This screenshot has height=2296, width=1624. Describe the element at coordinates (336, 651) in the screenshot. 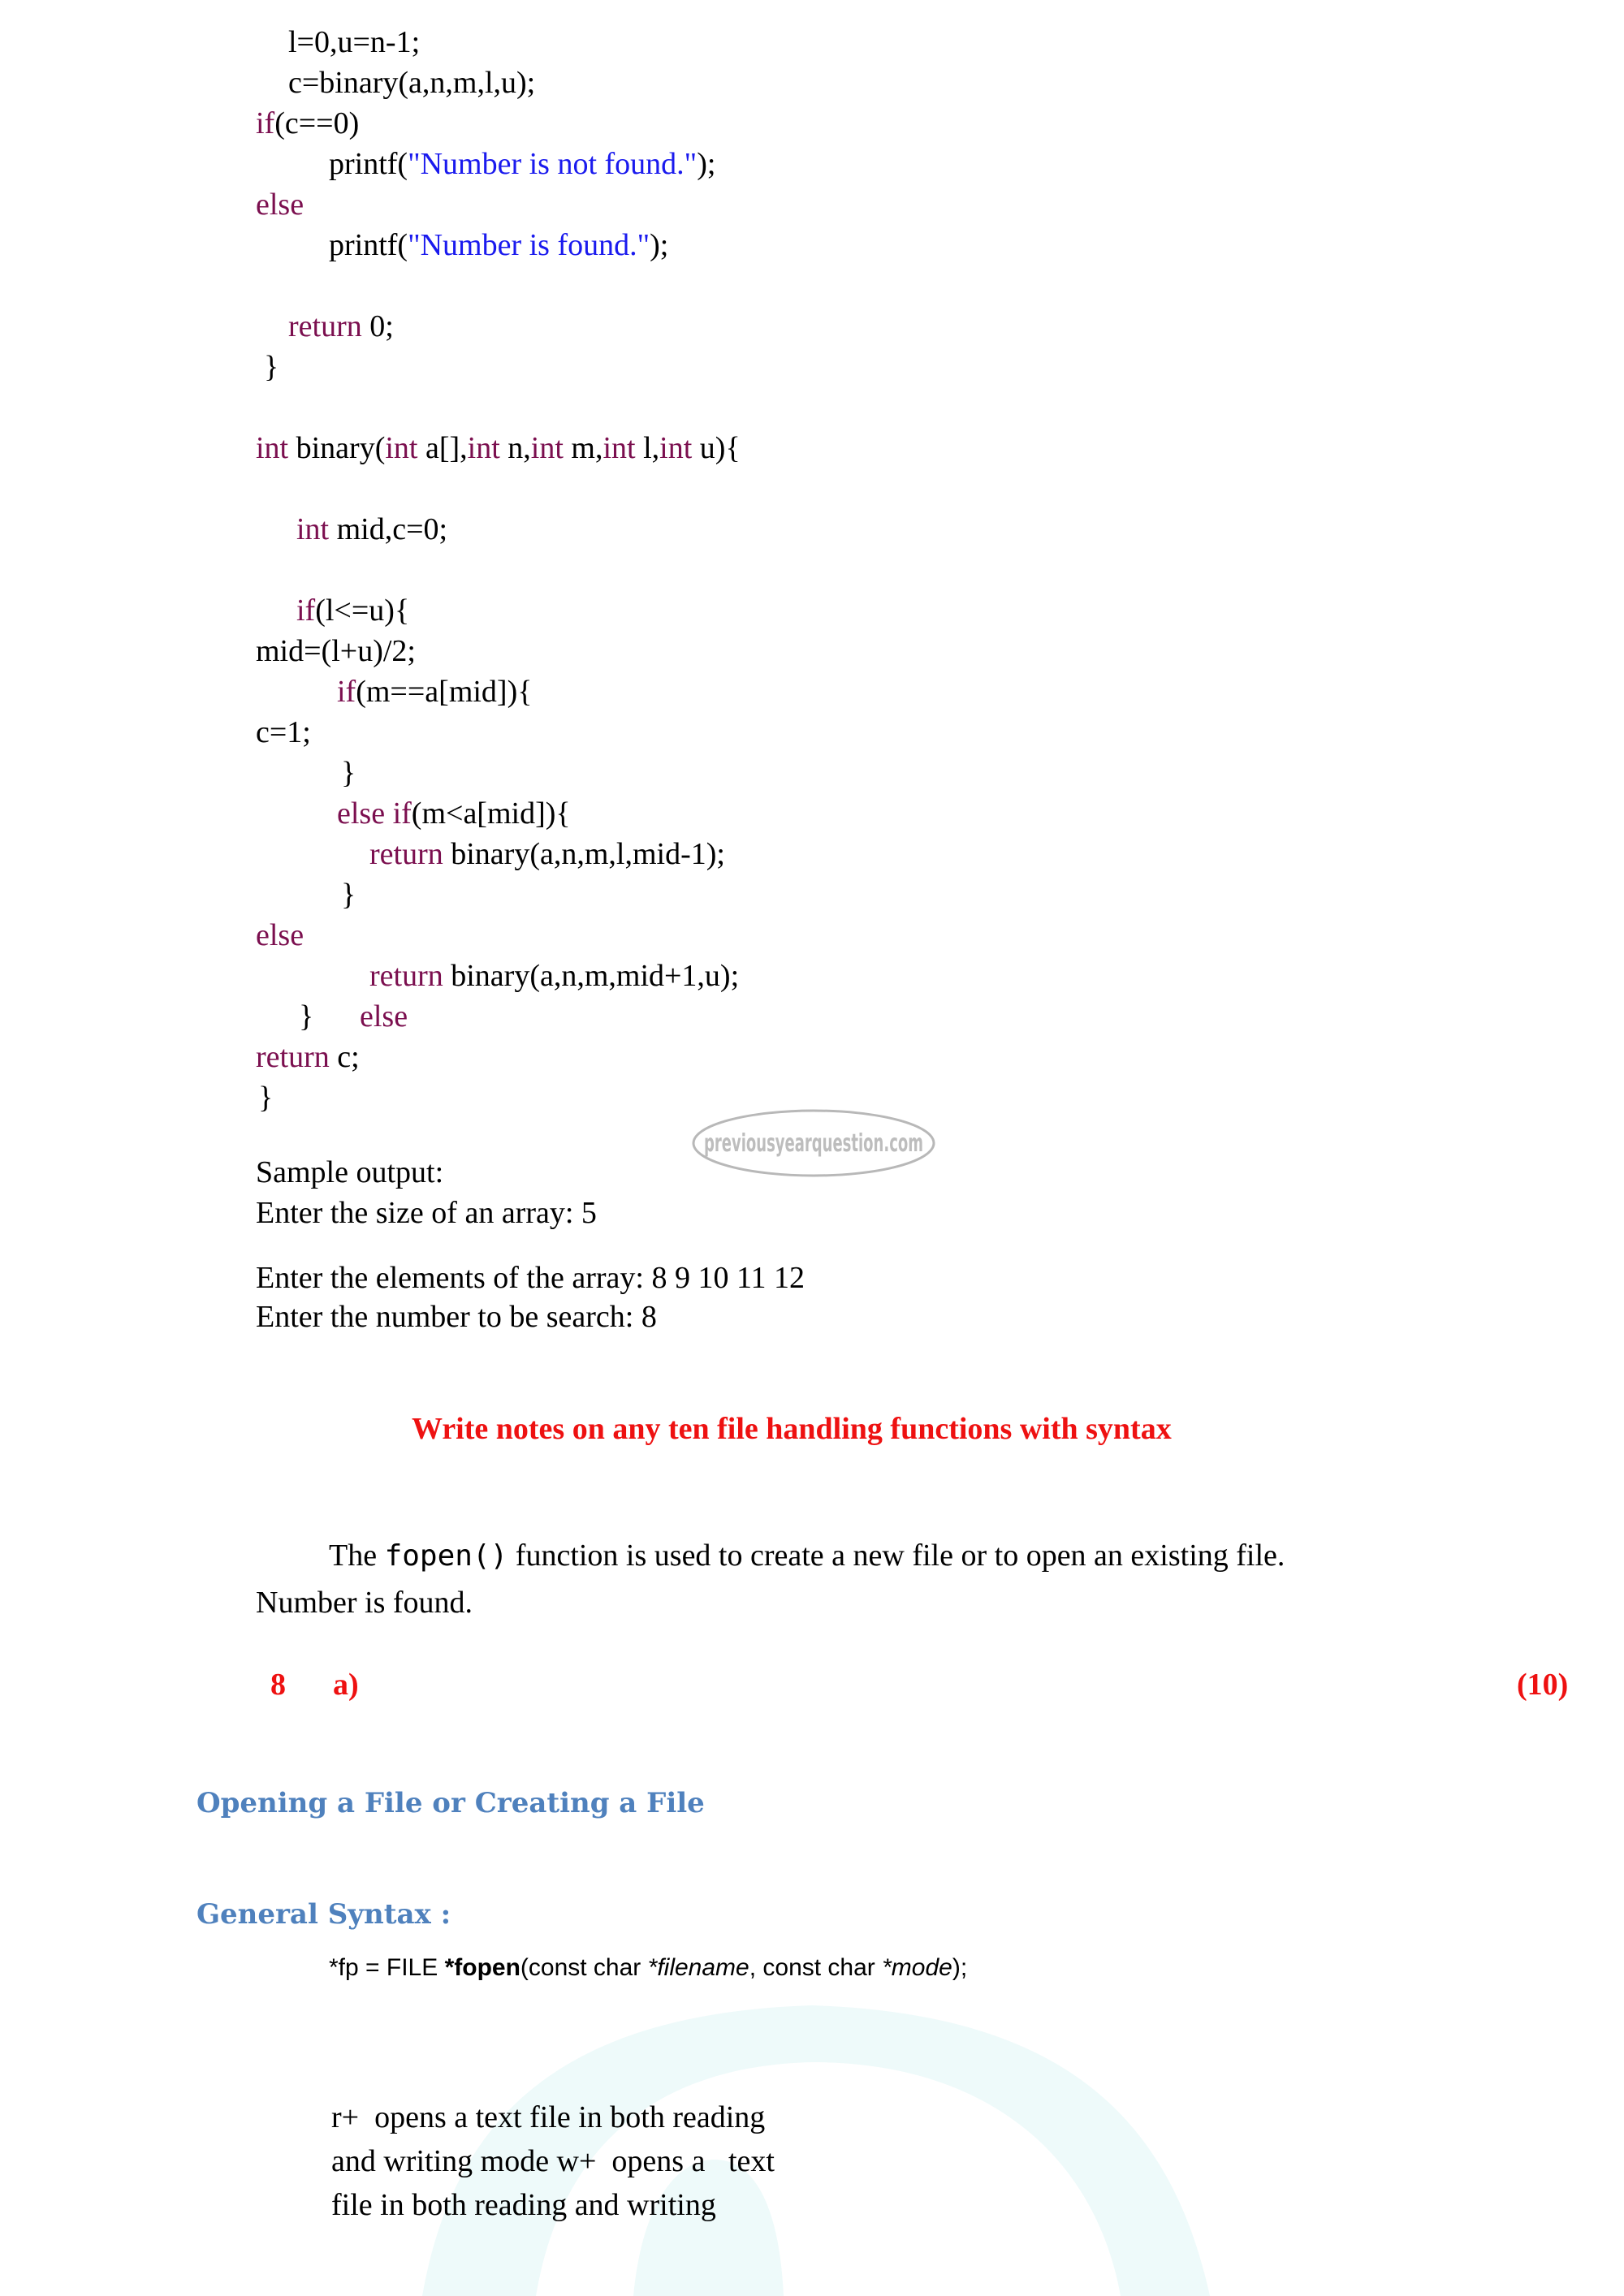

I see `code-line: mid=(l+u)/2;` at that location.